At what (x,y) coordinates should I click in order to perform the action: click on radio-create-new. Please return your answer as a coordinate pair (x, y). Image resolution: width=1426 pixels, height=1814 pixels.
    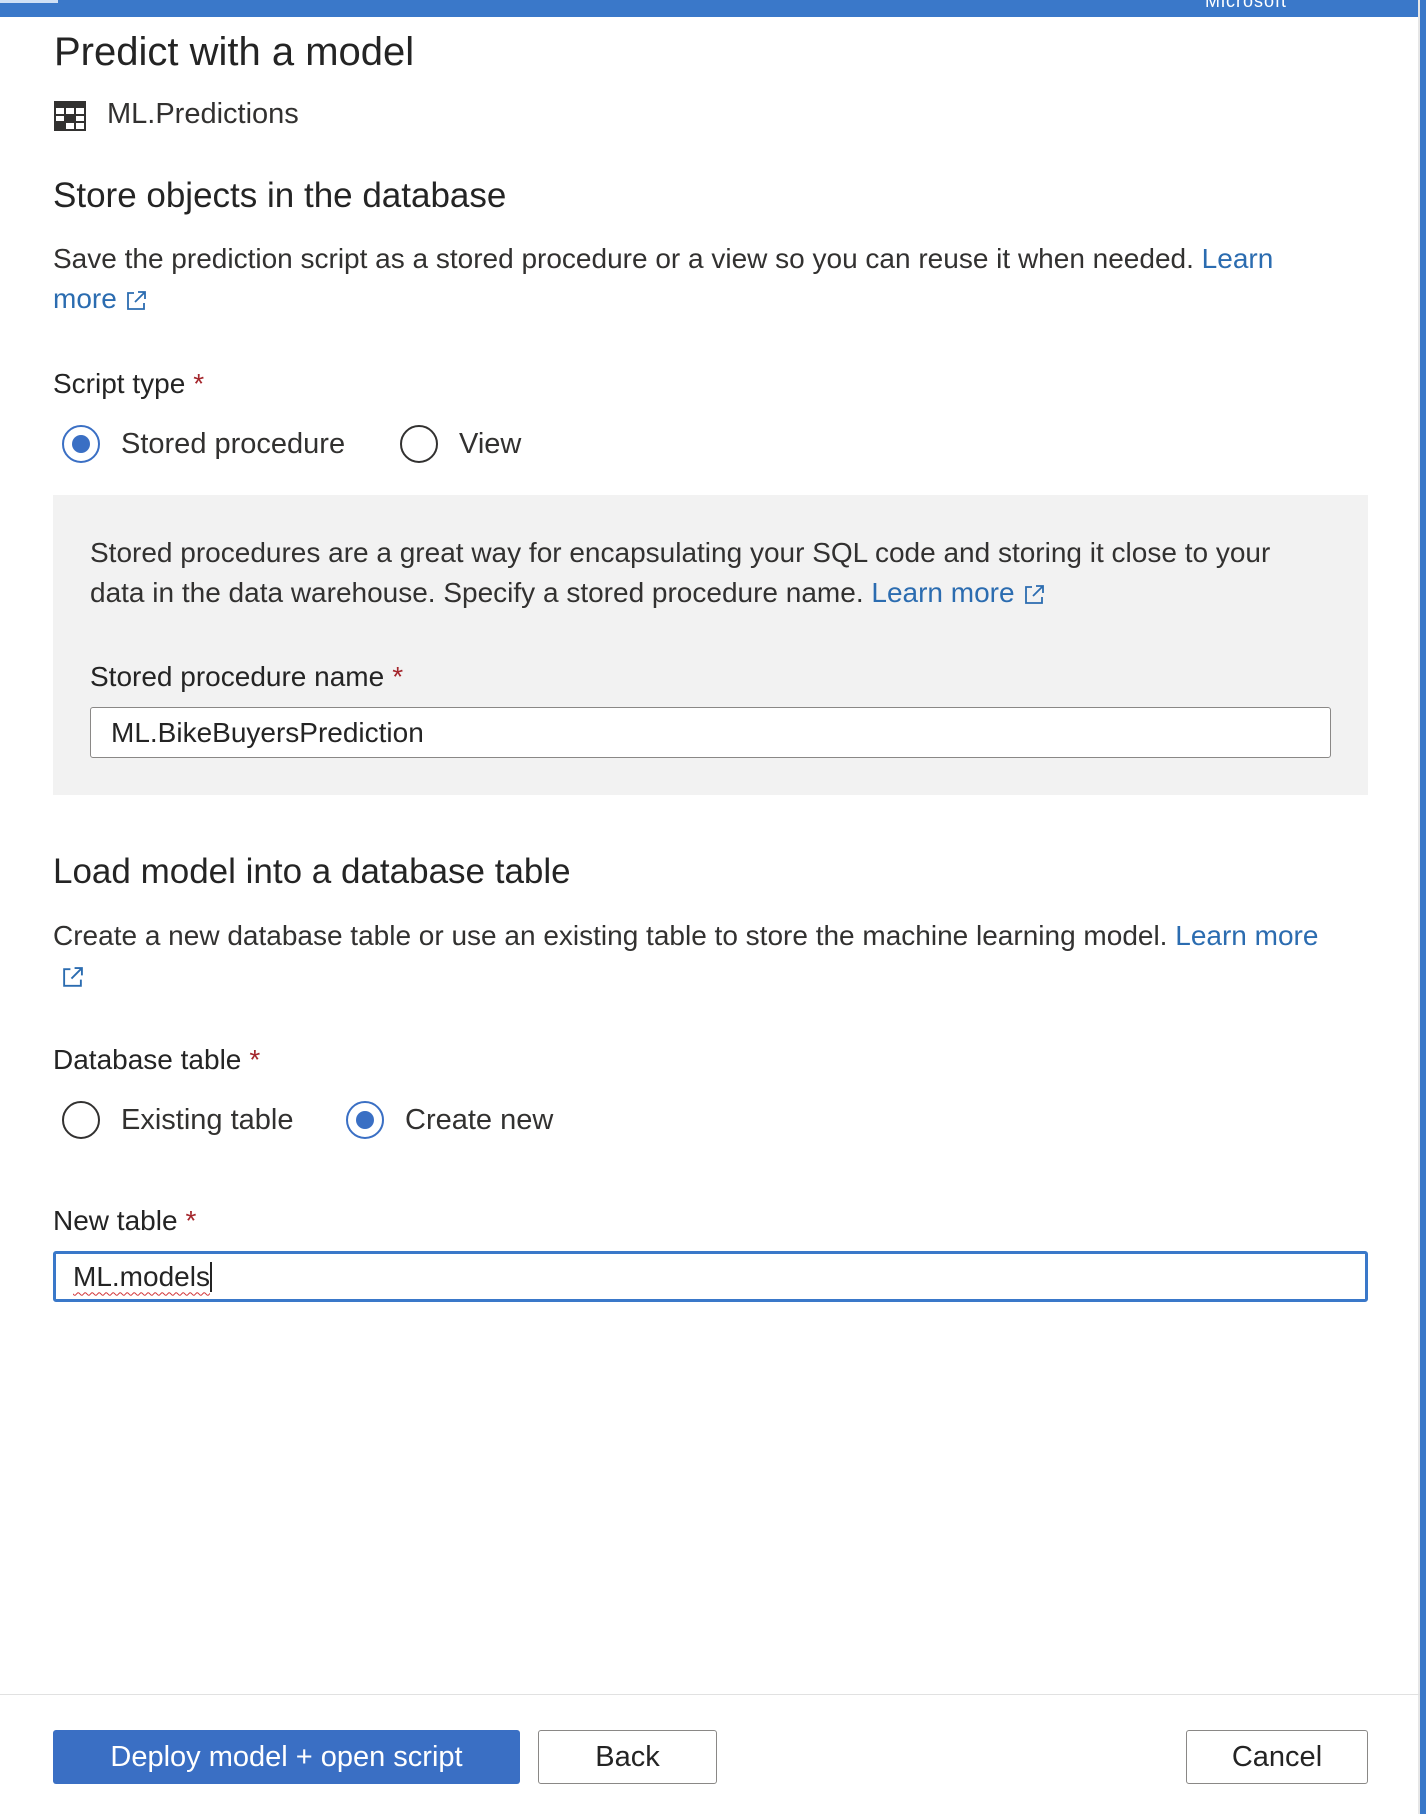
    Looking at the image, I should click on (365, 1120).